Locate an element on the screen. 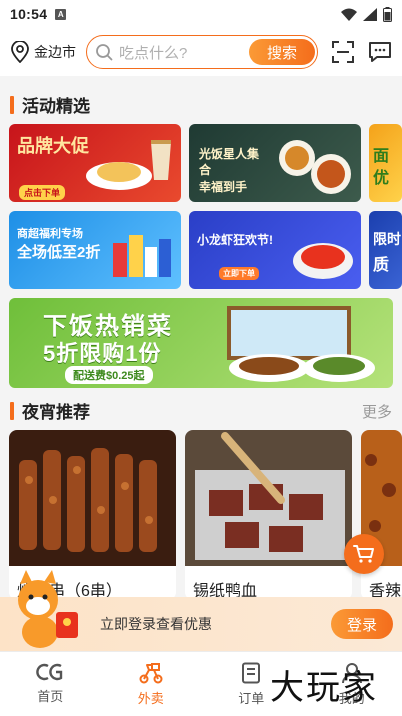  top-header: 金边市 吃点什么? 搜索 is located at coordinates (201, 52).